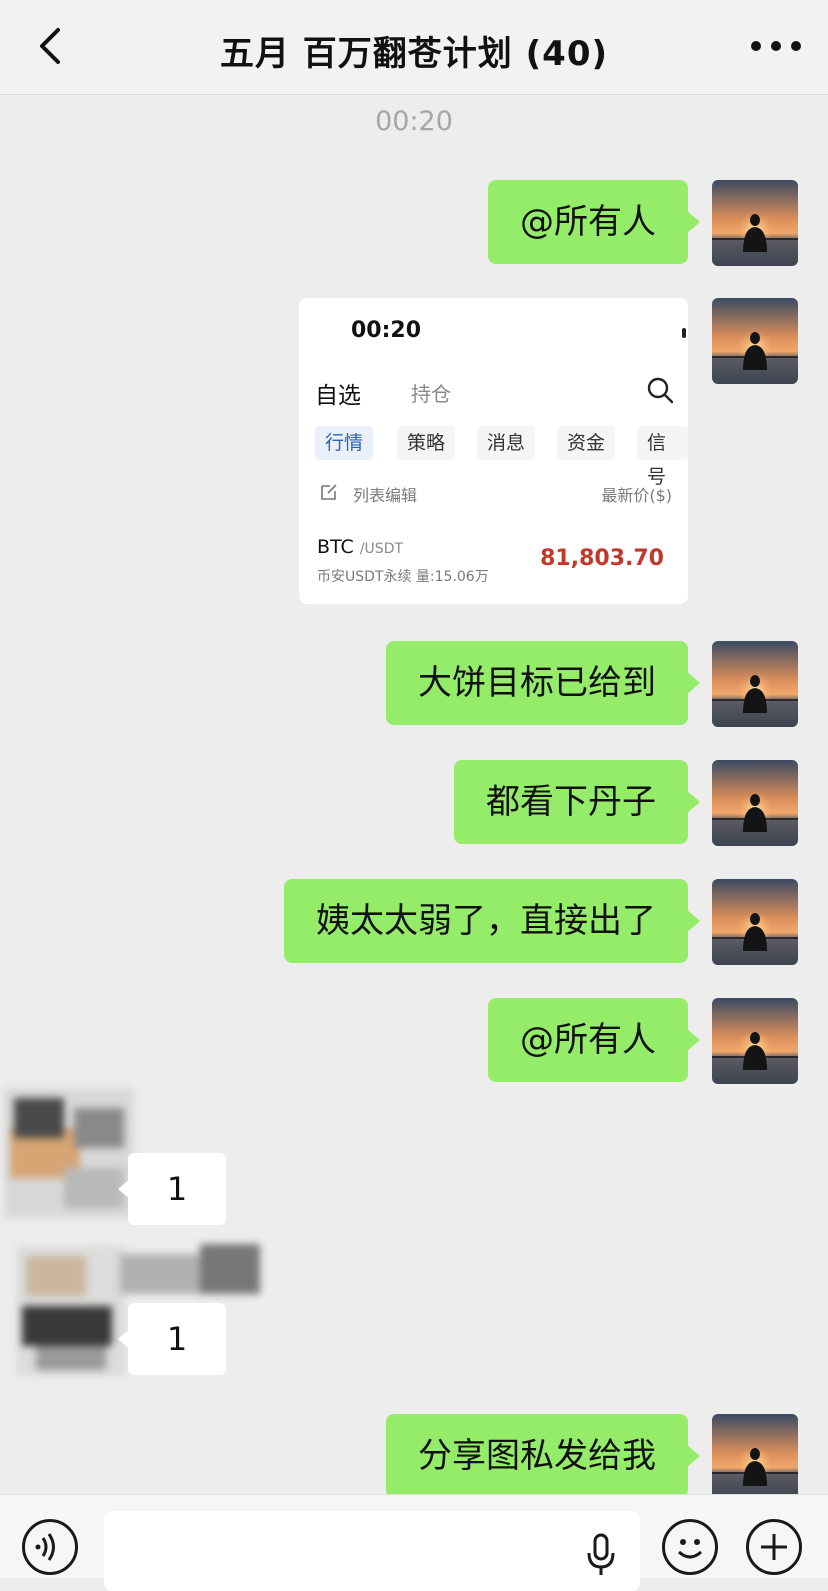 This screenshot has height=1591, width=828. Describe the element at coordinates (344, 443) in the screenshot. I see `chip-market: 行情` at that location.